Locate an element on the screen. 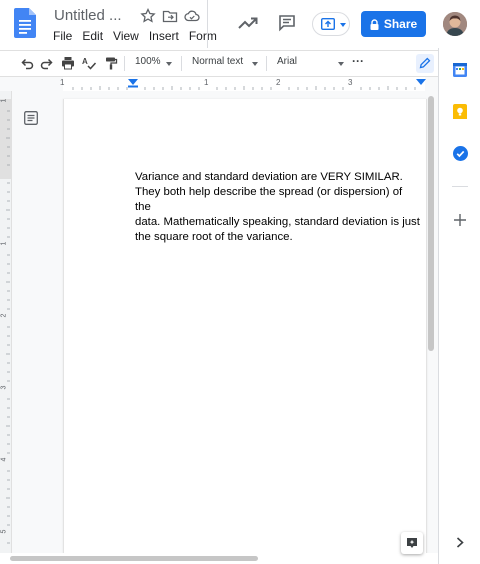 The image size is (480, 564). pencil-icon is located at coordinates (425, 63).